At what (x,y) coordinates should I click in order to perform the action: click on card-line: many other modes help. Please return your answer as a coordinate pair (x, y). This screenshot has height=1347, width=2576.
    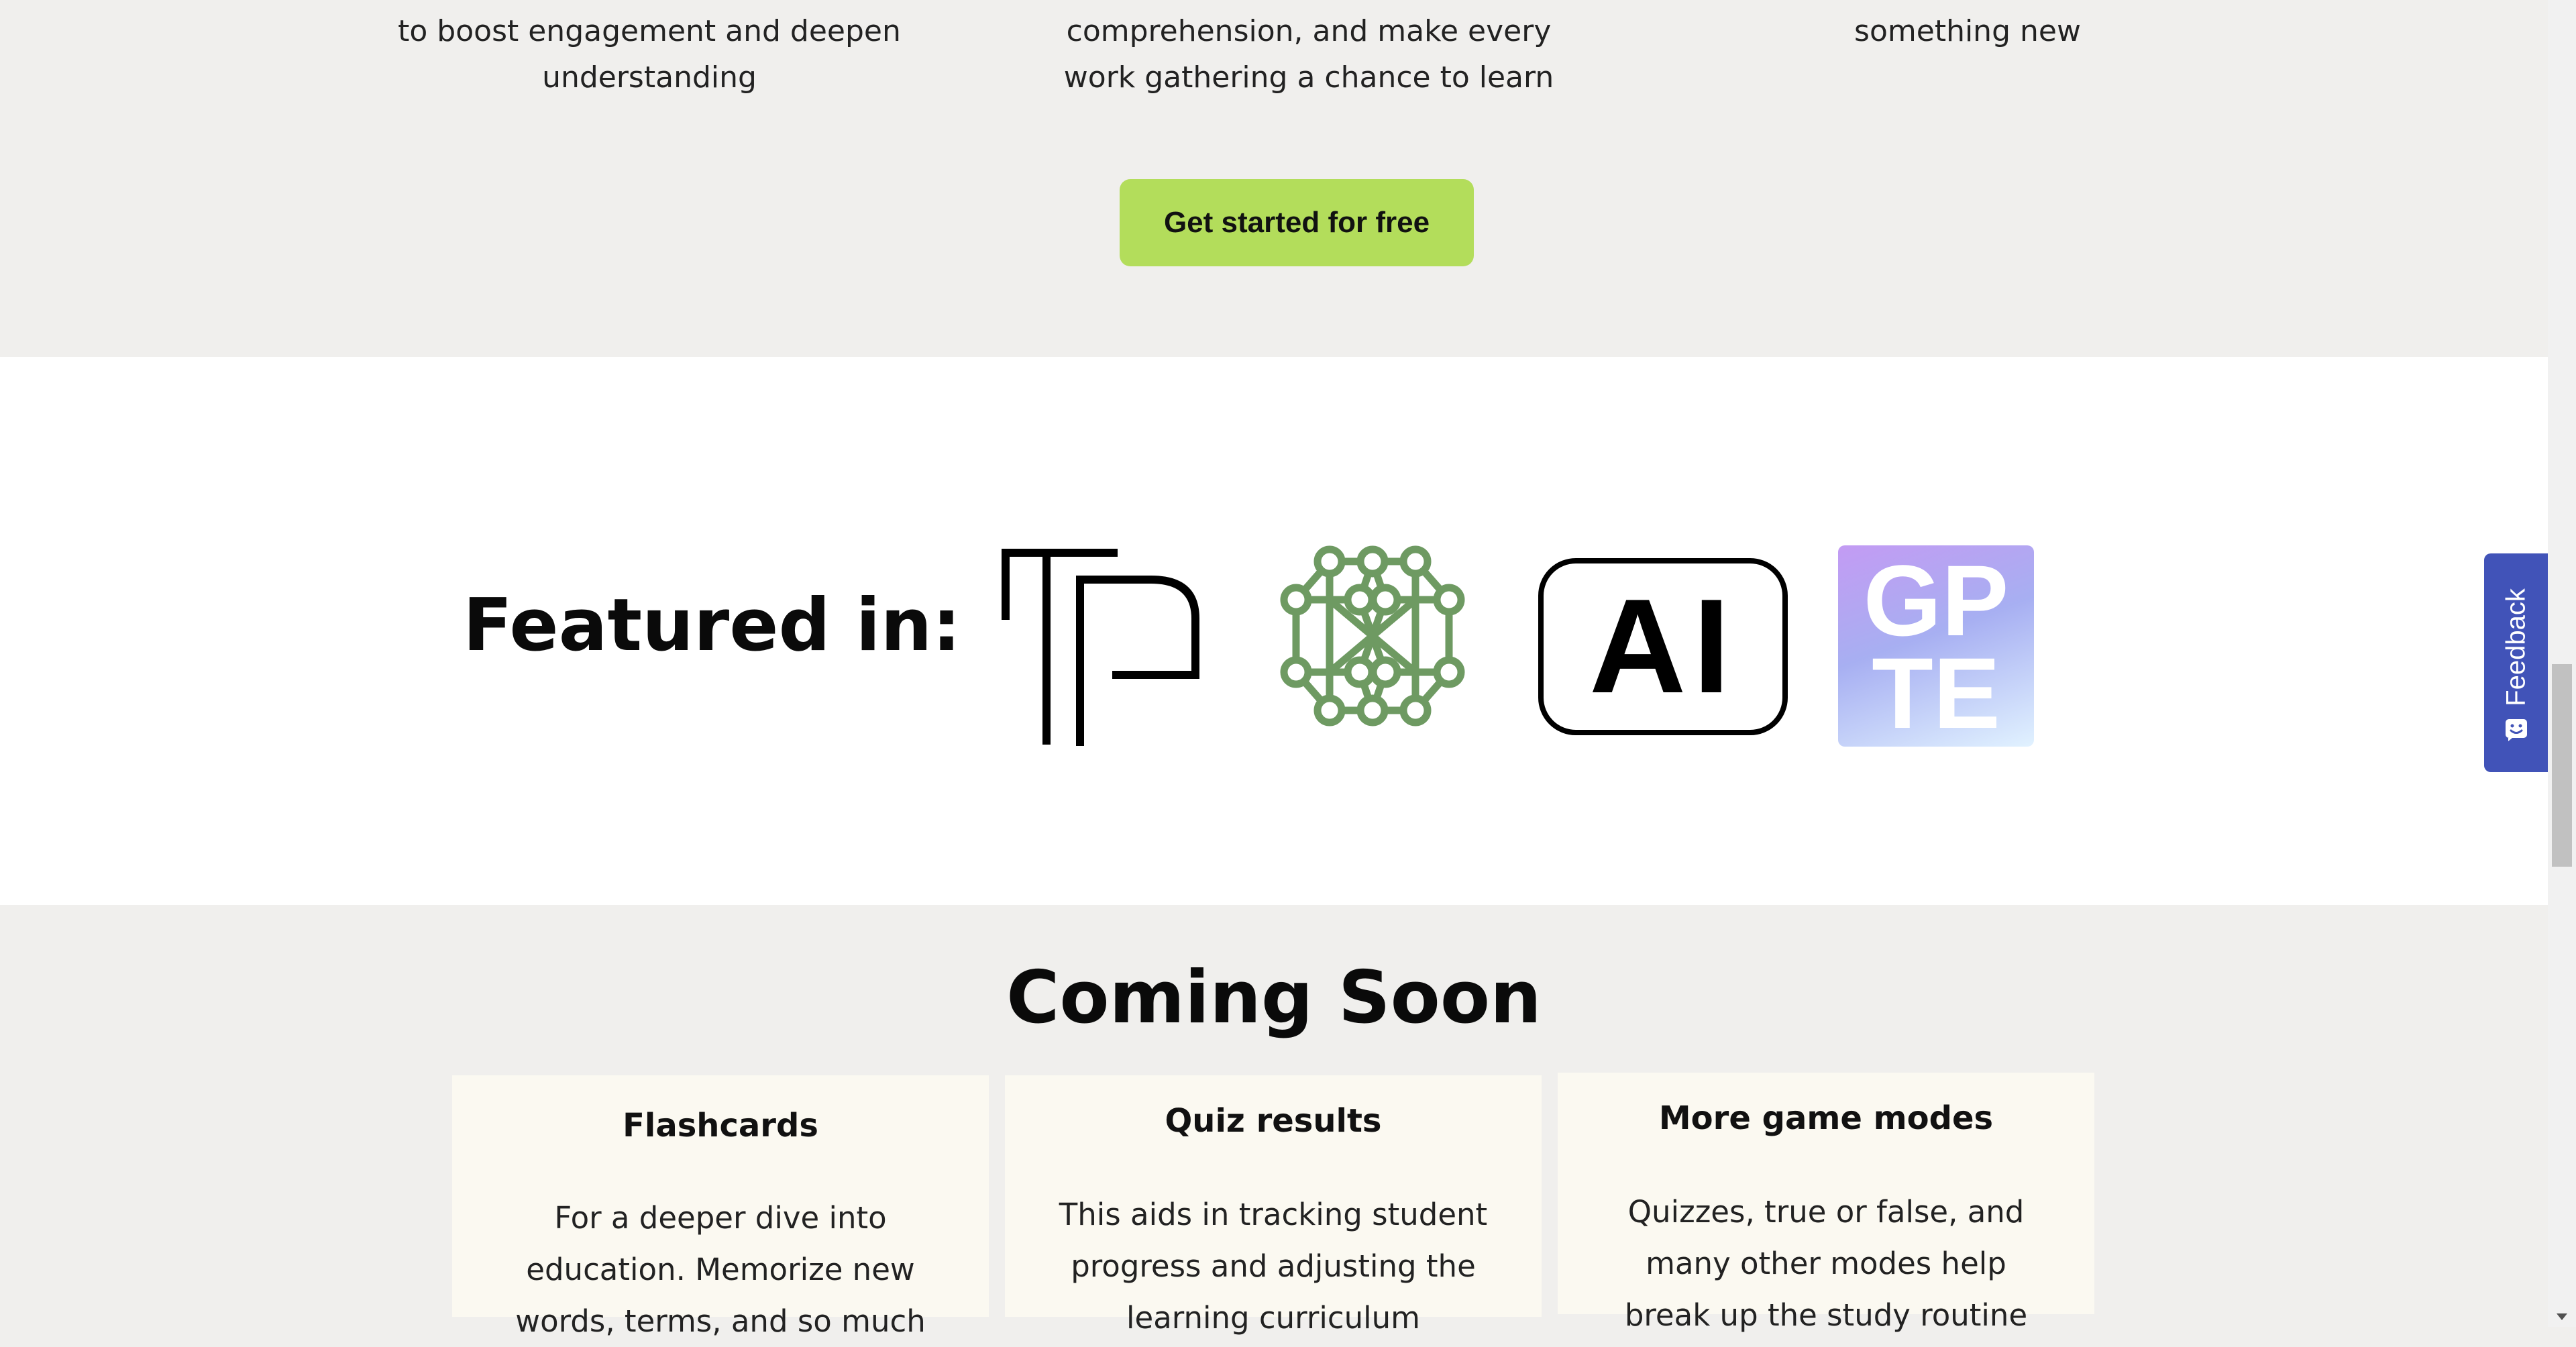
    Looking at the image, I should click on (1826, 1263).